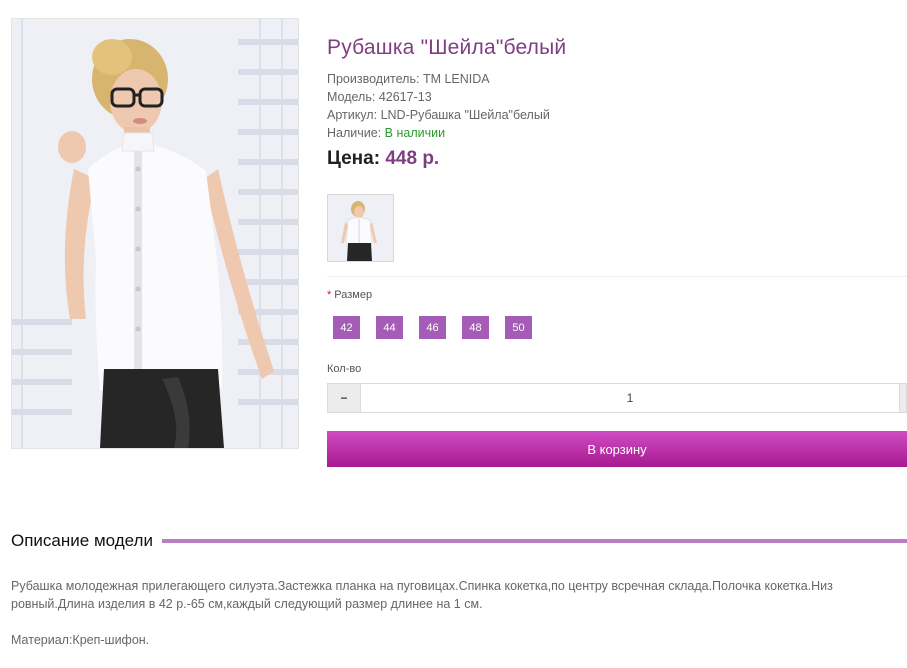  I want to click on model-label: Модель:, so click(351, 97).